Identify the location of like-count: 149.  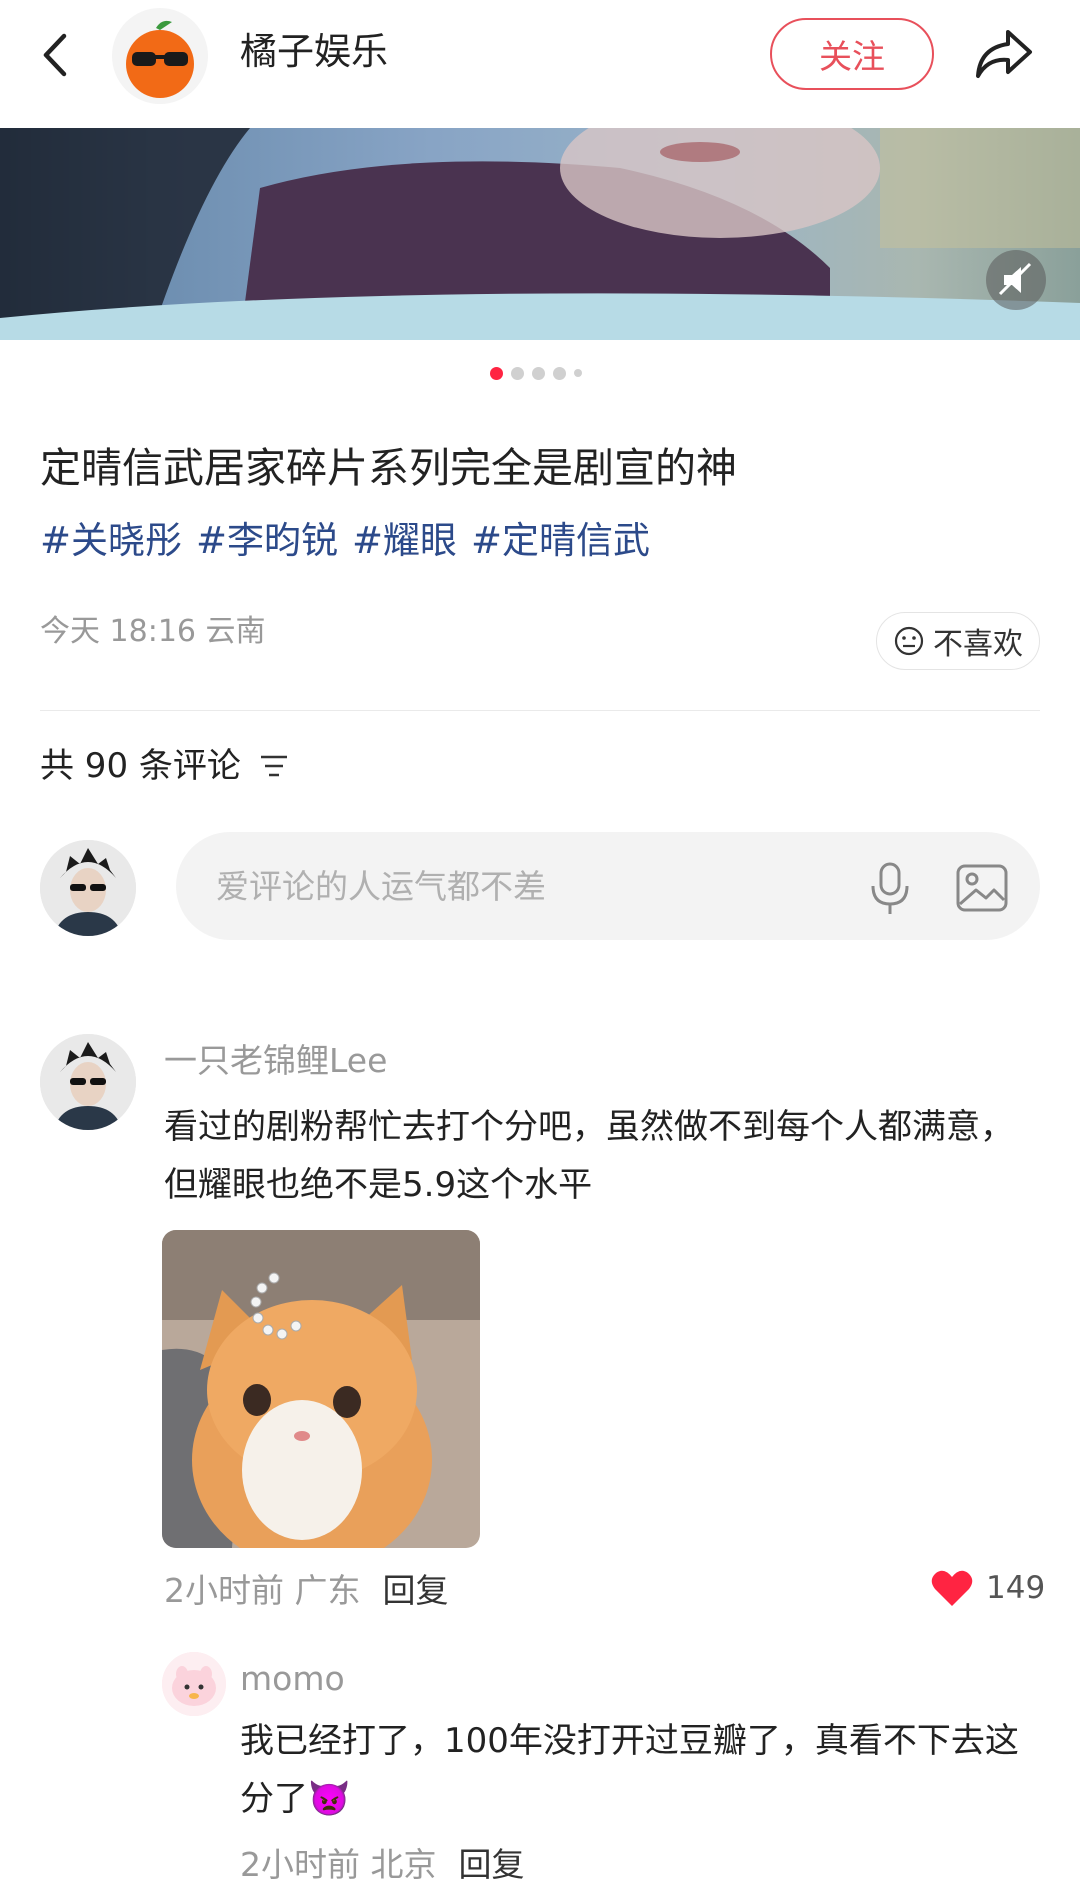
(1016, 1588).